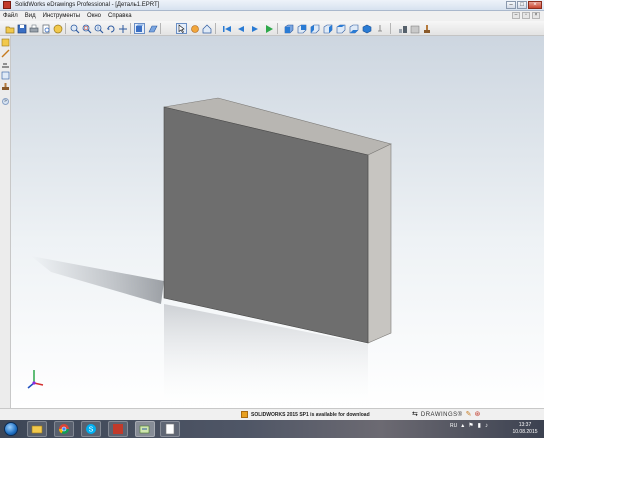 Image resolution: width=640 pixels, height=484 pixels. What do you see at coordinates (516, 15) in the screenshot?
I see `doc-minimize-button: –` at bounding box center [516, 15].